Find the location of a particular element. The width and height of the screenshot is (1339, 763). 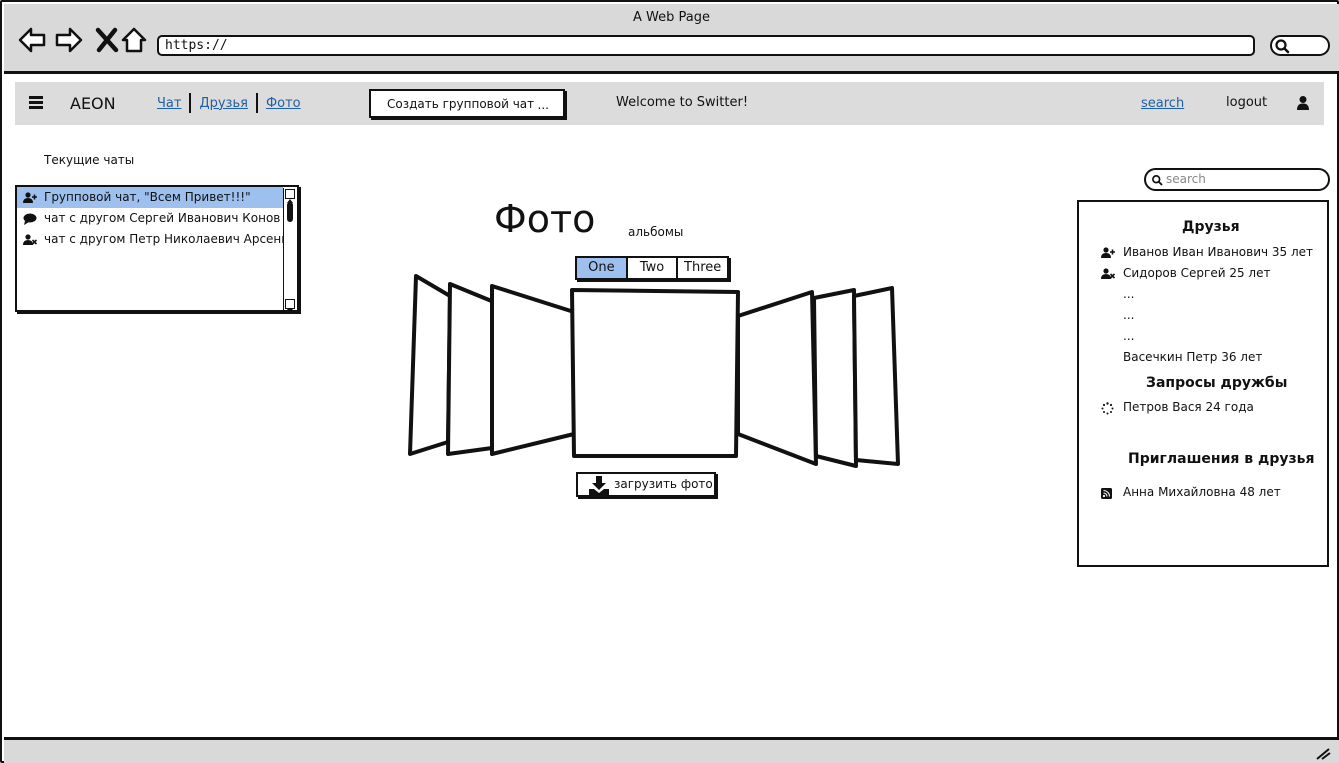

chat-list-scrollbar is located at coordinates (289, 249).